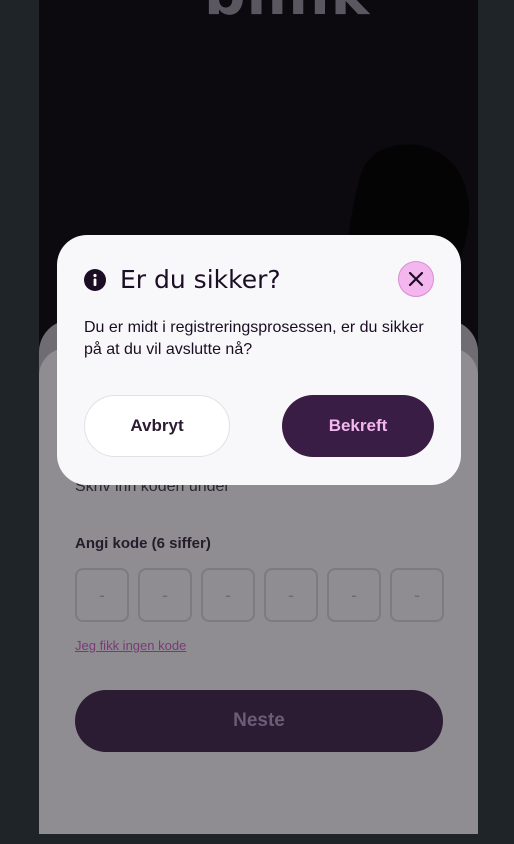 The width and height of the screenshot is (514, 844). I want to click on close-button, so click(416, 279).